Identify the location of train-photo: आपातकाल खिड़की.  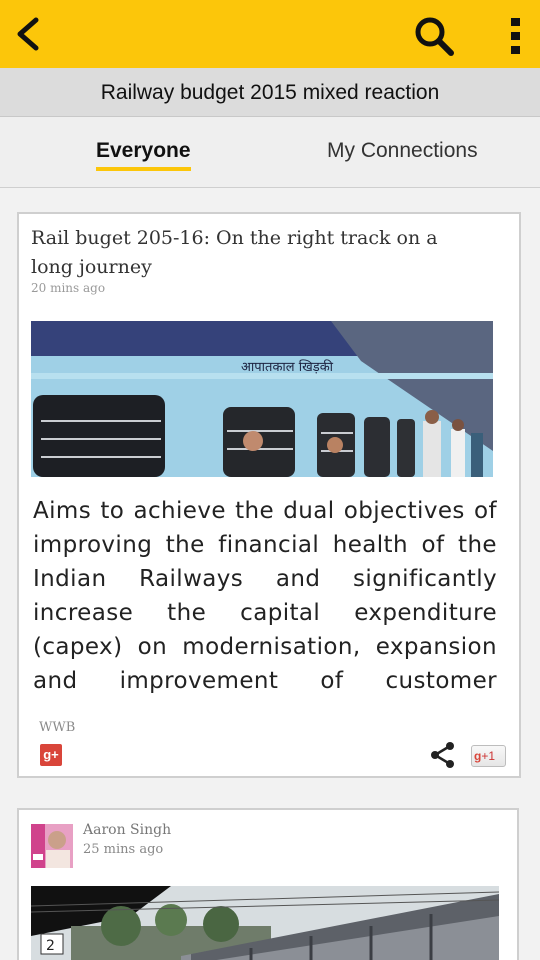
(262, 399).